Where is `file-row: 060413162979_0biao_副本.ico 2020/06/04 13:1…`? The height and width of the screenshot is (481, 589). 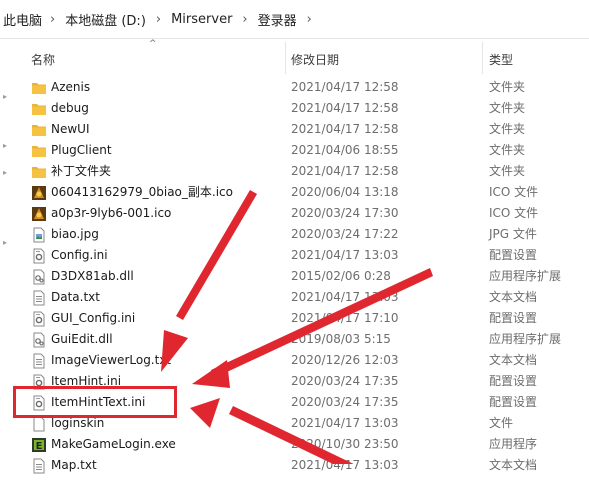 file-row: 060413162979_0biao_副本.ico 2020/06/04 13:1… is located at coordinates (294, 192).